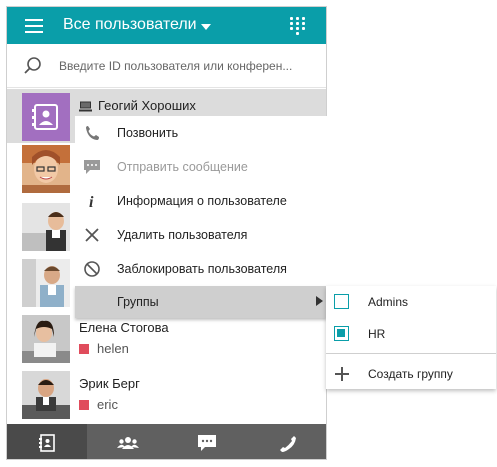  Describe the element at coordinates (34, 26) in the screenshot. I see `menu-icon` at that location.